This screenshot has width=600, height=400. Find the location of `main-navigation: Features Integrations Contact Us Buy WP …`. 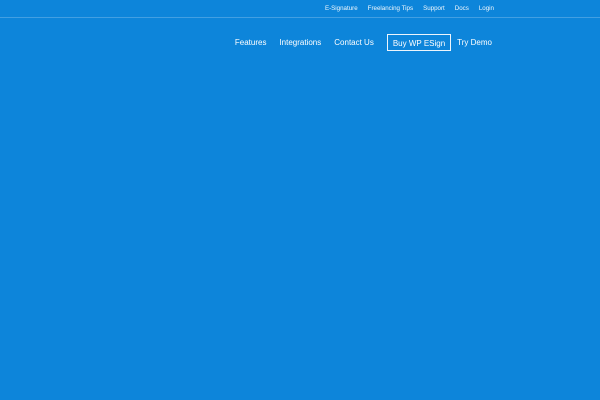

main-navigation: Features Integrations Contact Us Buy WP … is located at coordinates (300, 41).